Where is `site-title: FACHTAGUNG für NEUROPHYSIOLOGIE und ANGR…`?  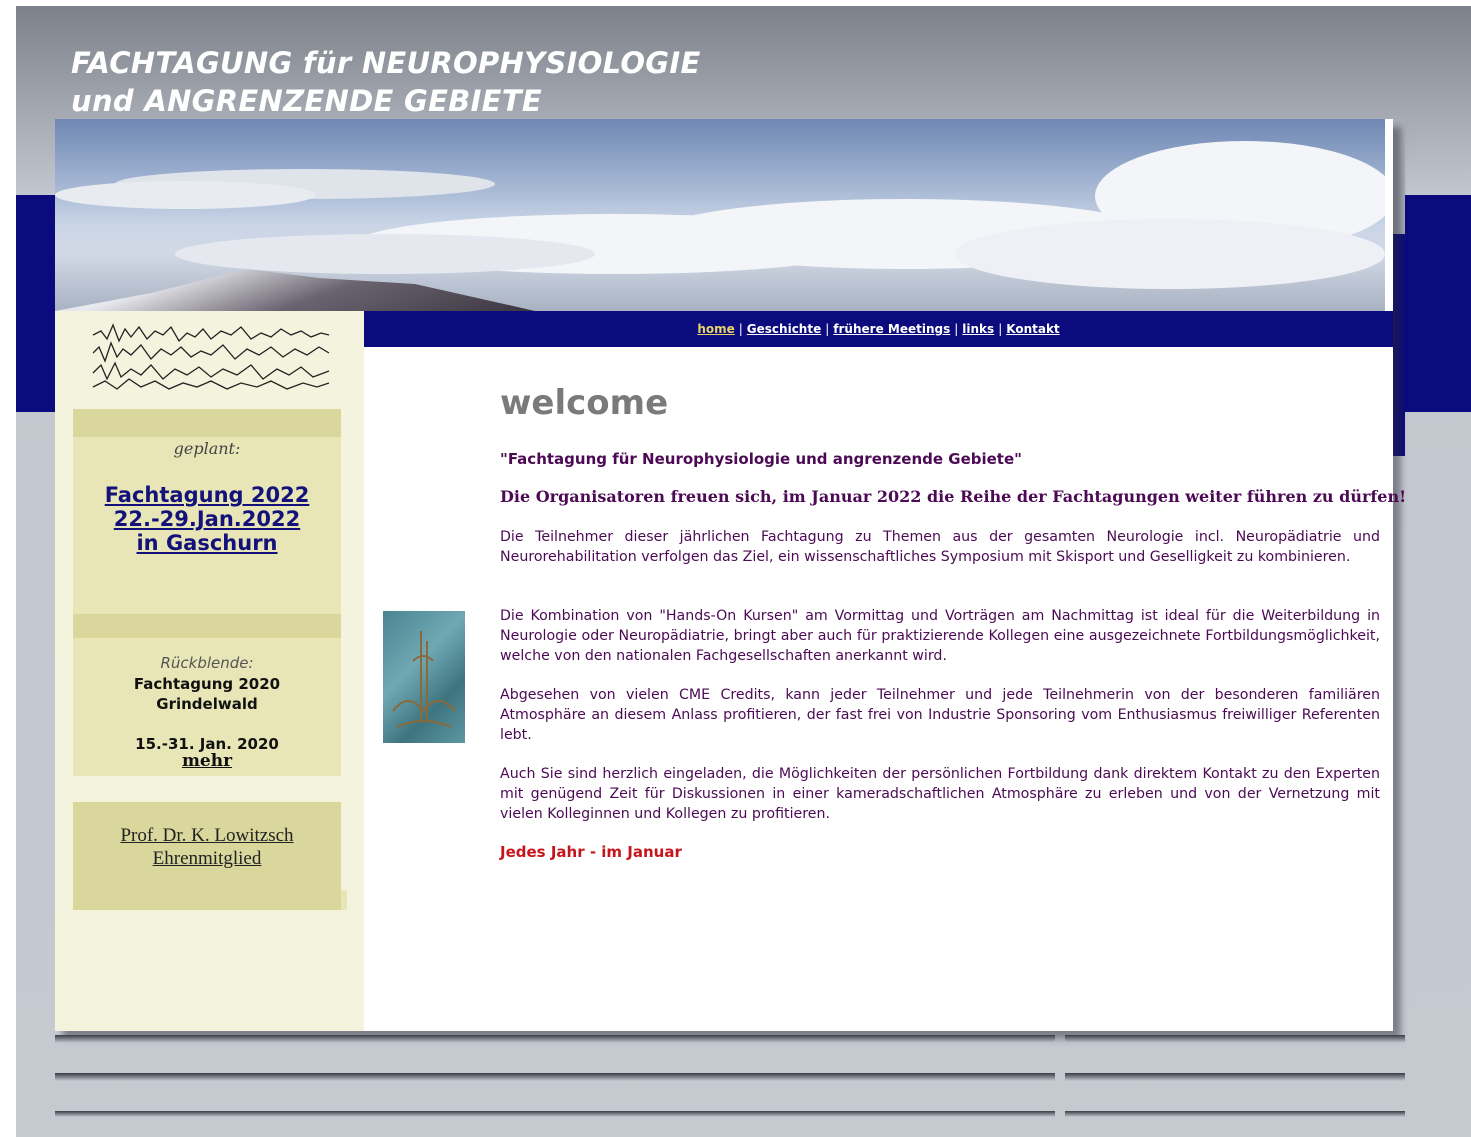 site-title: FACHTAGUNG für NEUROPHYSIOLOGIE und ANGR… is located at coordinates (386, 82).